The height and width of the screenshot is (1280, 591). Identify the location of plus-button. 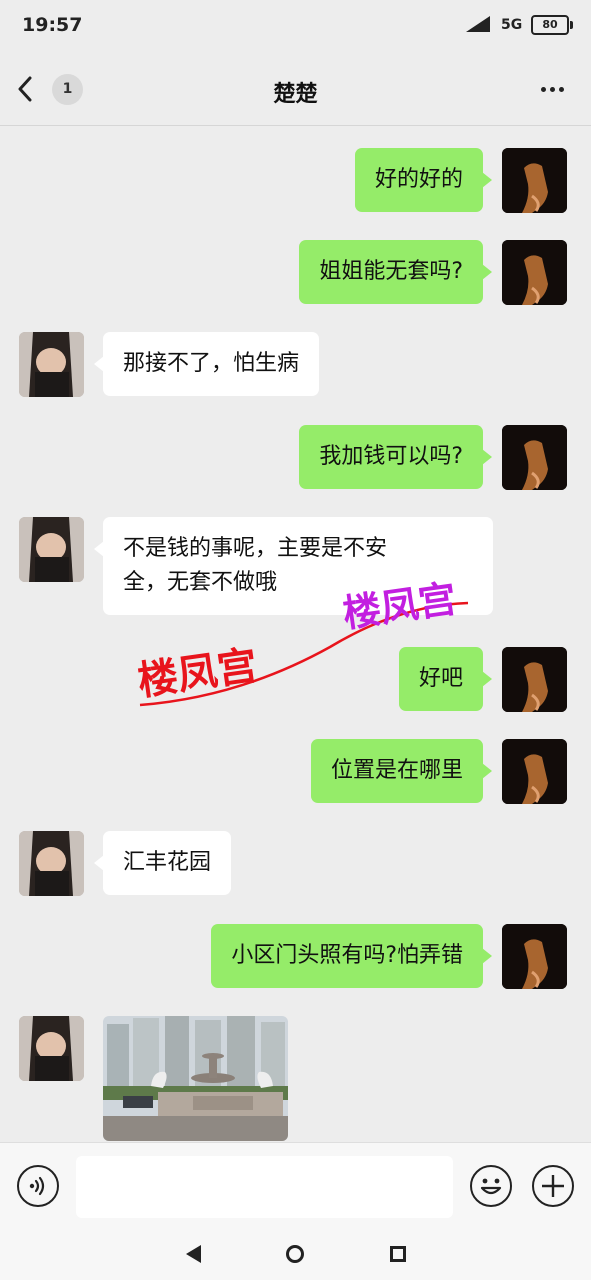
(553, 1186).